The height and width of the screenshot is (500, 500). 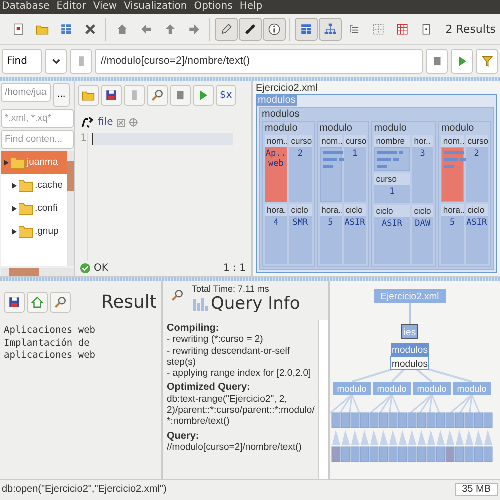 What do you see at coordinates (476, 489) in the screenshot?
I see `memory-usage: 35 MB` at bounding box center [476, 489].